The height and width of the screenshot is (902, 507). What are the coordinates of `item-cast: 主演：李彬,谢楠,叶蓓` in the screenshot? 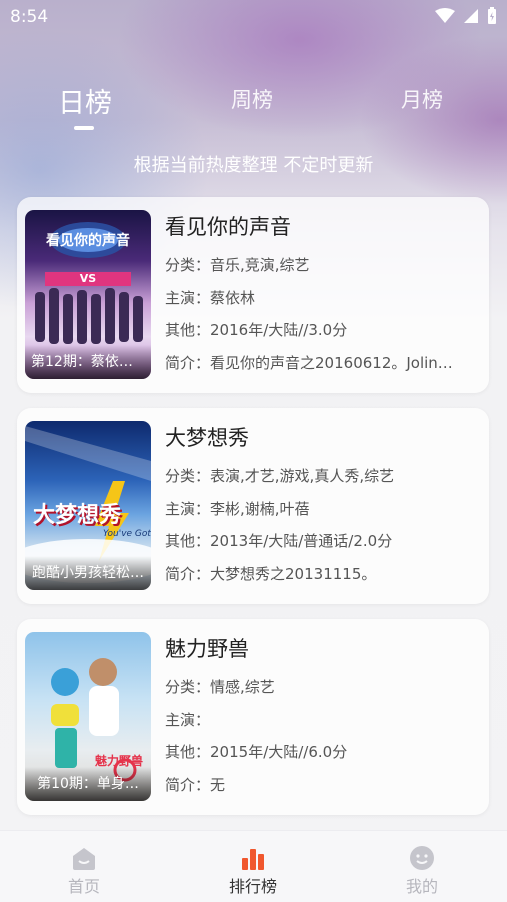 It's located at (322, 509).